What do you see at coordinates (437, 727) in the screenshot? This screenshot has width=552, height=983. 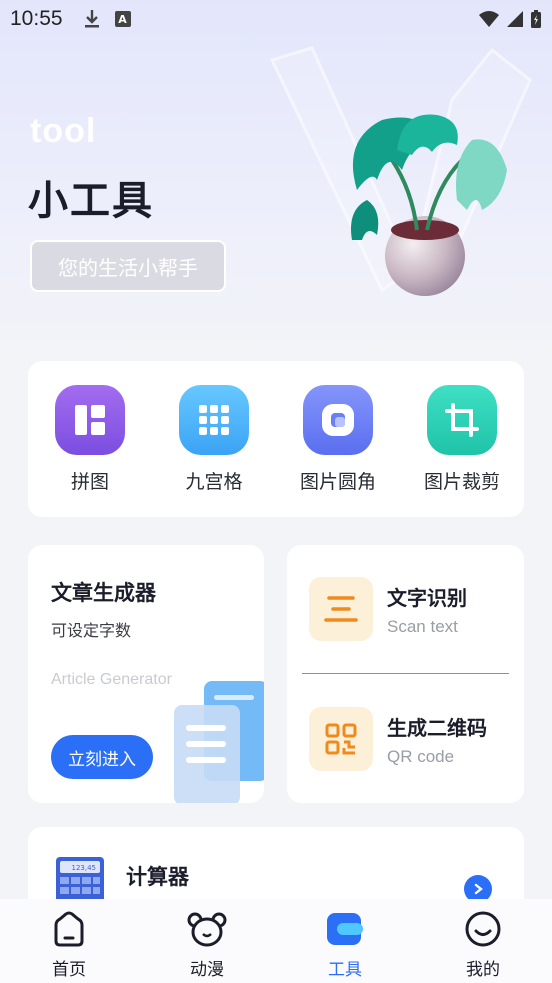 I see `qr-title: 生成二维码` at bounding box center [437, 727].